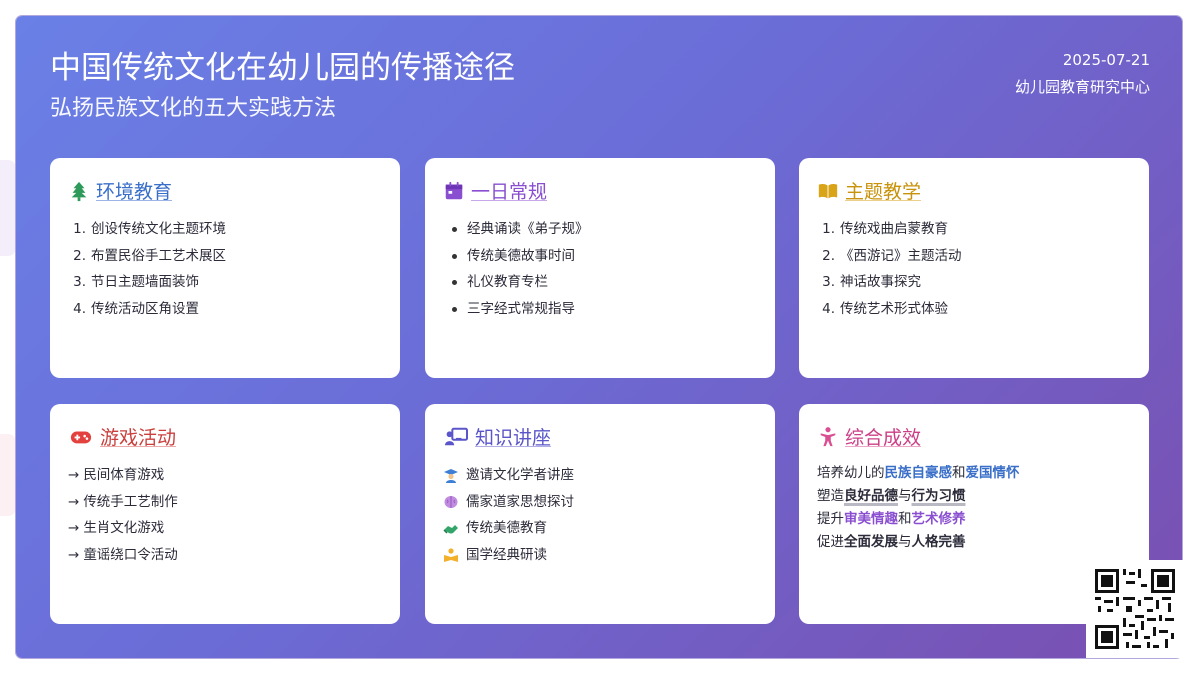 This screenshot has height=675, width=1200. I want to click on list-item: 4. 传统活动区角设置, so click(136, 309).